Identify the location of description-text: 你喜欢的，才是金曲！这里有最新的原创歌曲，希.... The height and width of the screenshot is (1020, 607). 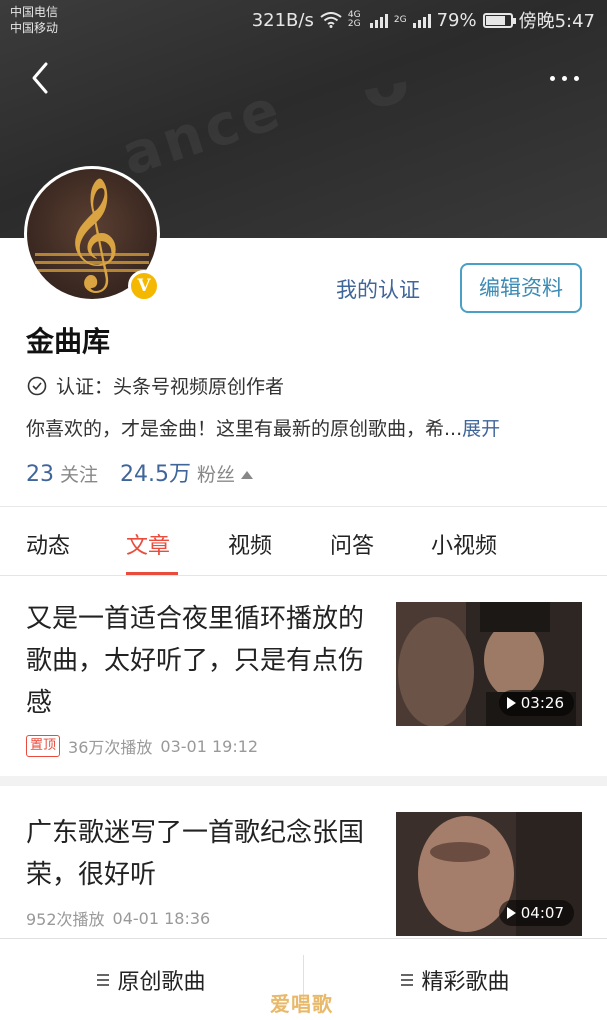
(244, 429).